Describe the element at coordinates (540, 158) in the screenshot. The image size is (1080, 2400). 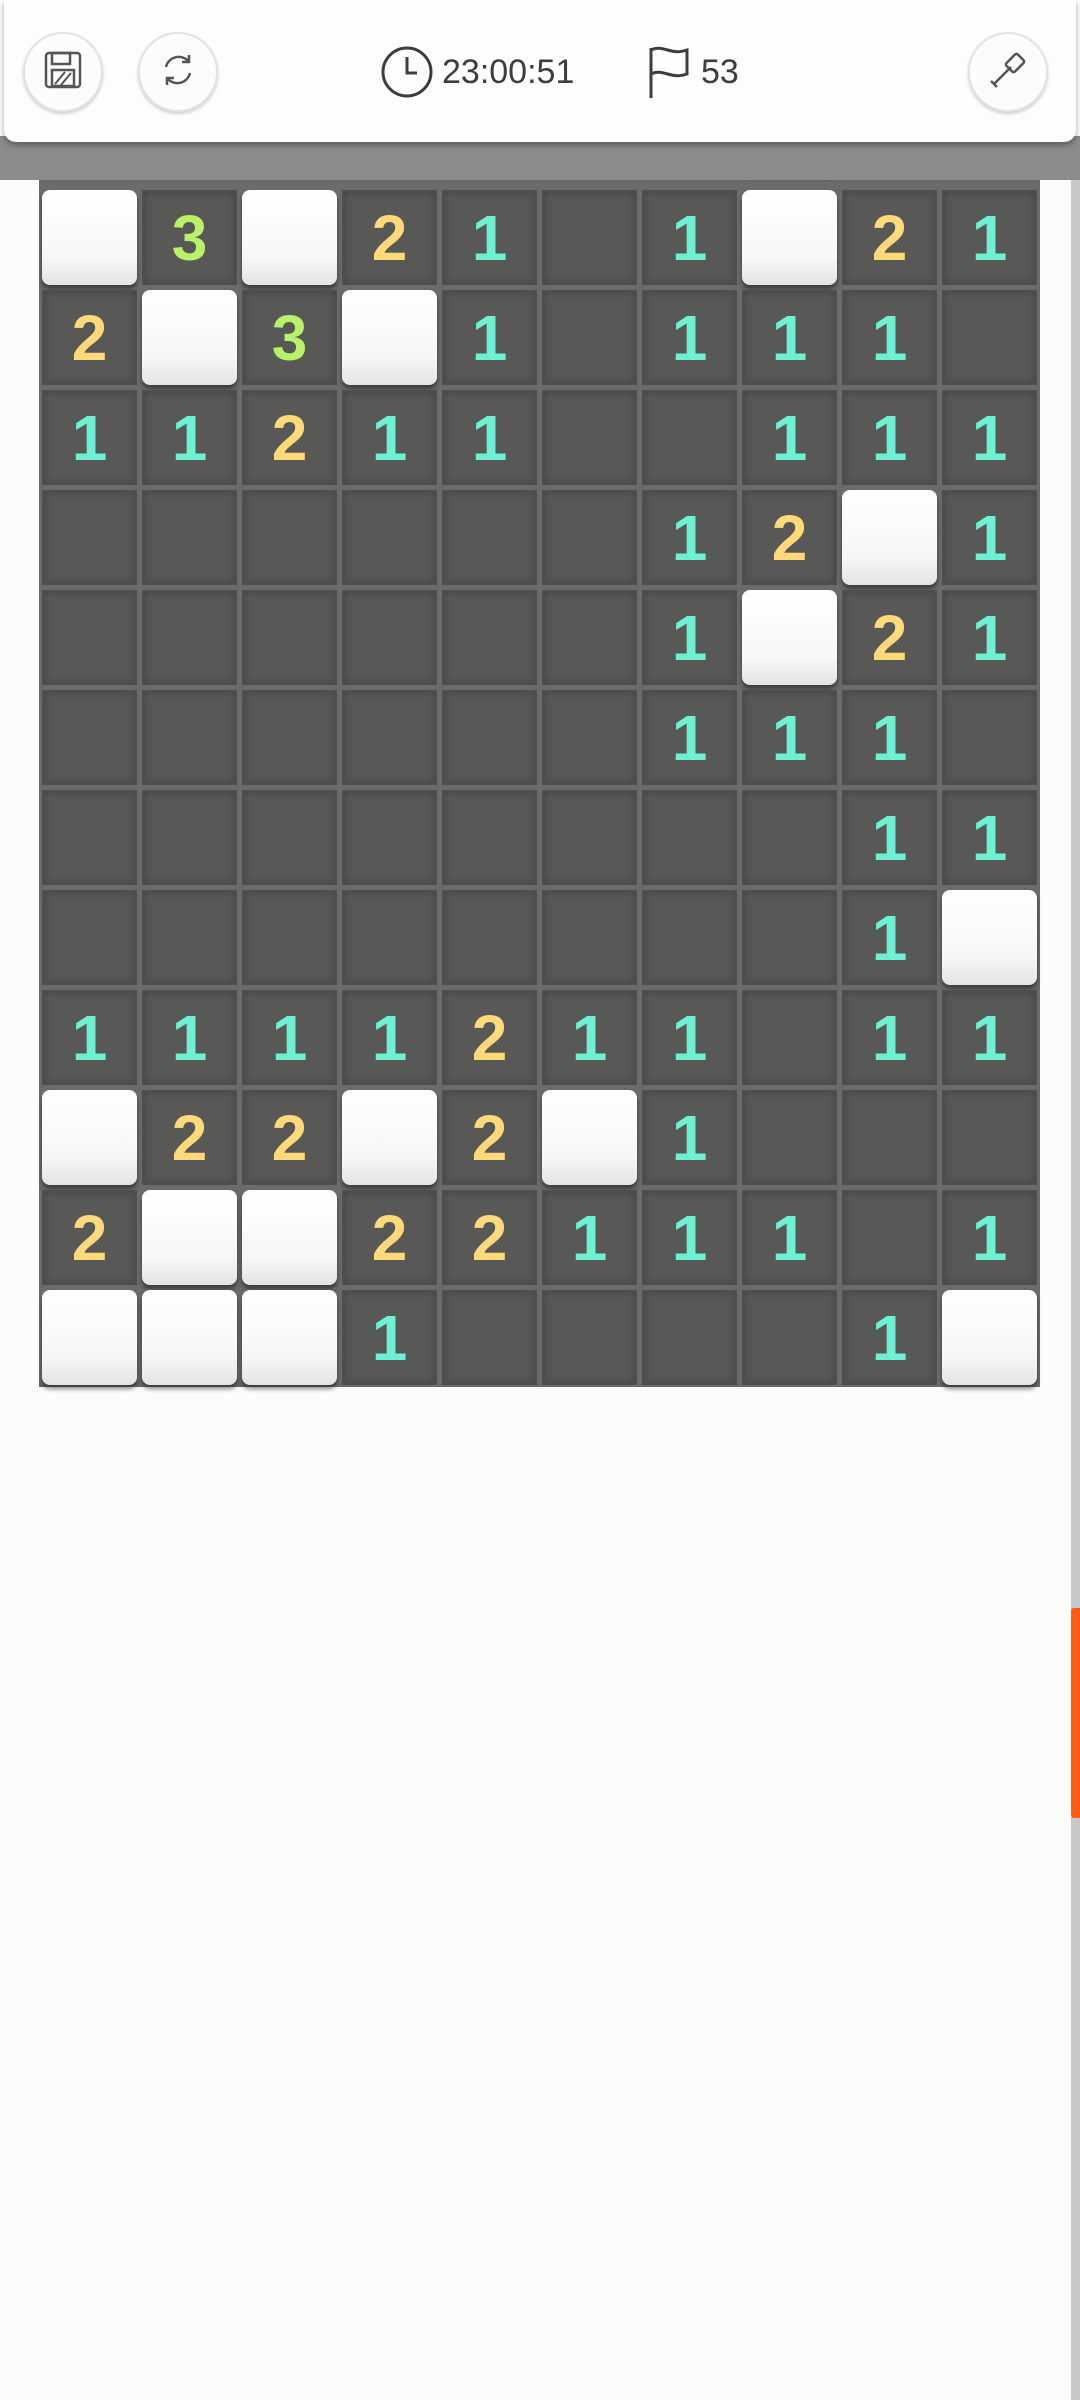
I see `header-shadow-strip` at that location.